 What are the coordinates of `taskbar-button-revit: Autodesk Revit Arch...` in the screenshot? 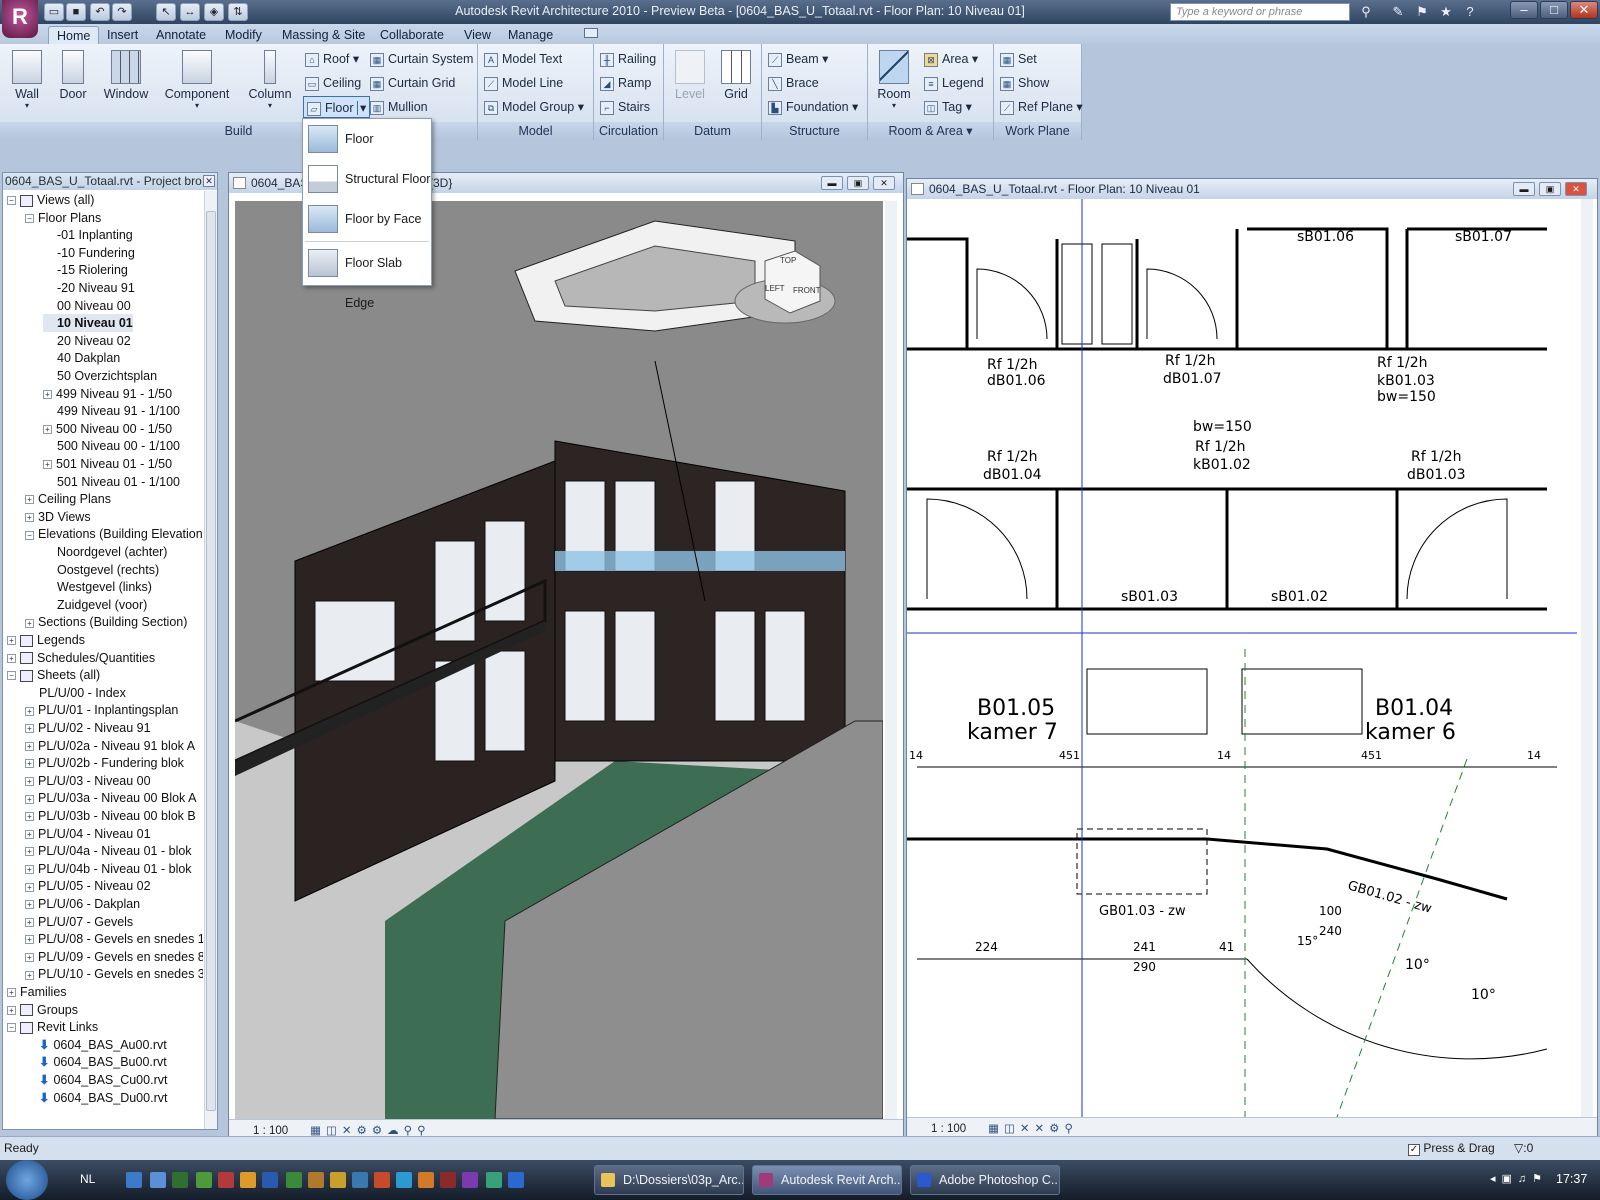 It's located at (827, 1180).